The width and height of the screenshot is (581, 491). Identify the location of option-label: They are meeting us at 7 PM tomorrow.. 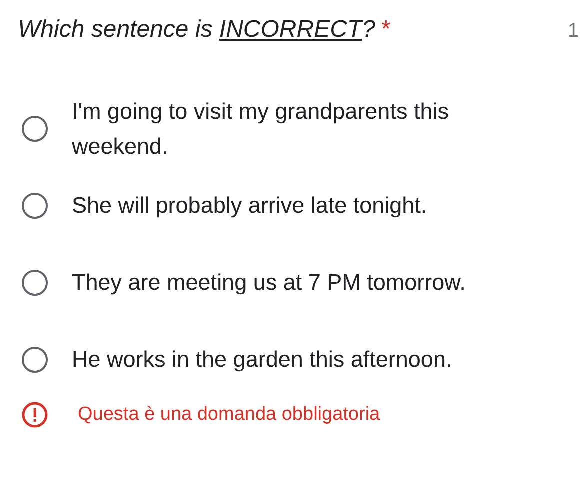
(269, 283).